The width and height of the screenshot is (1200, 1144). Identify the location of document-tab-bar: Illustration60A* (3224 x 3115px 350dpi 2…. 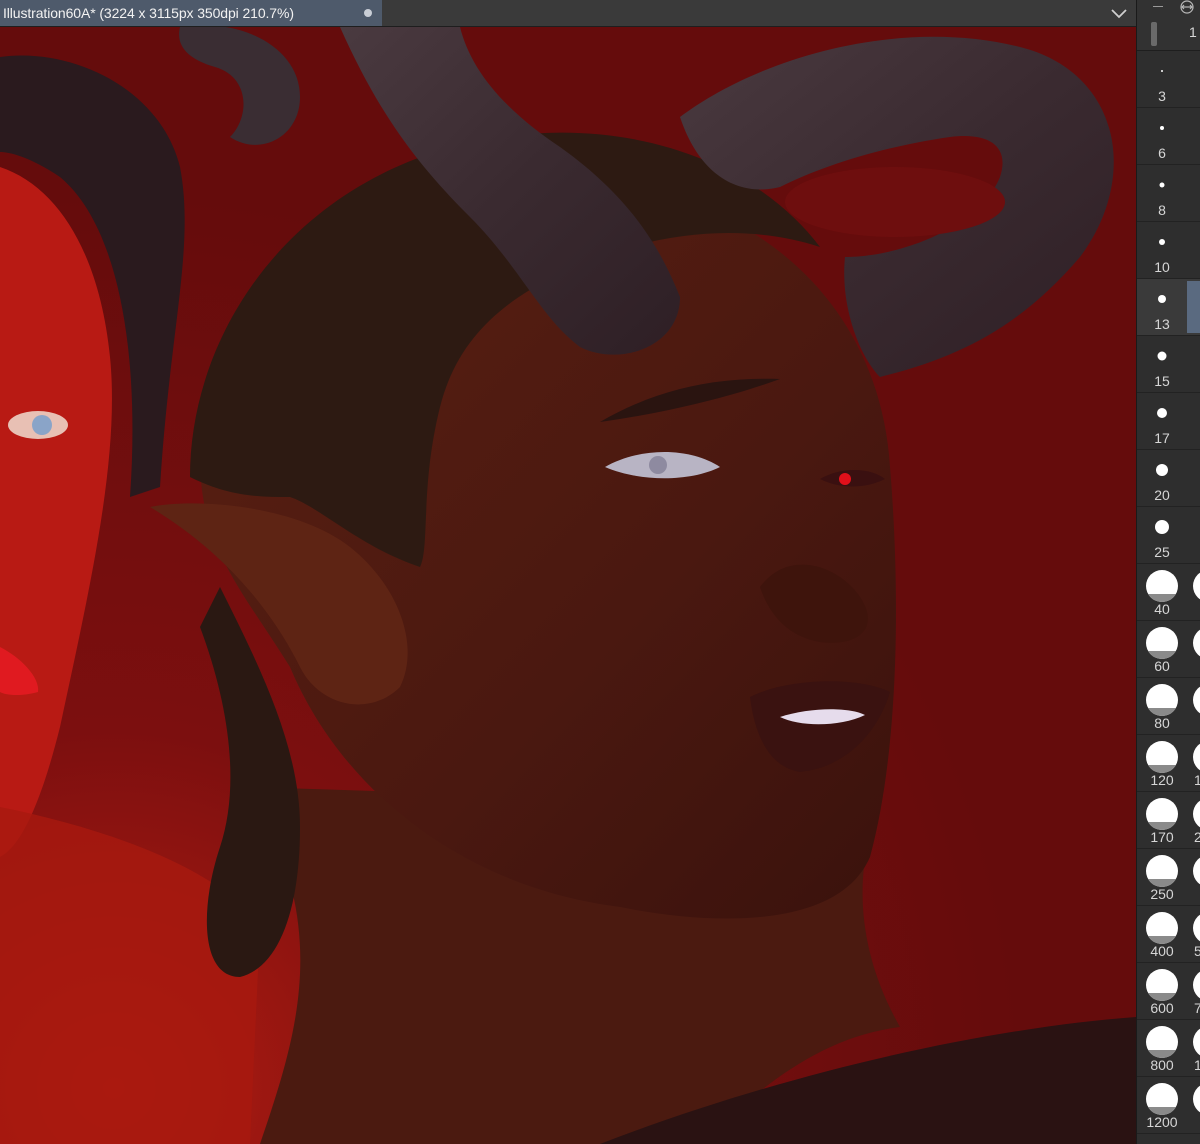
(568, 13).